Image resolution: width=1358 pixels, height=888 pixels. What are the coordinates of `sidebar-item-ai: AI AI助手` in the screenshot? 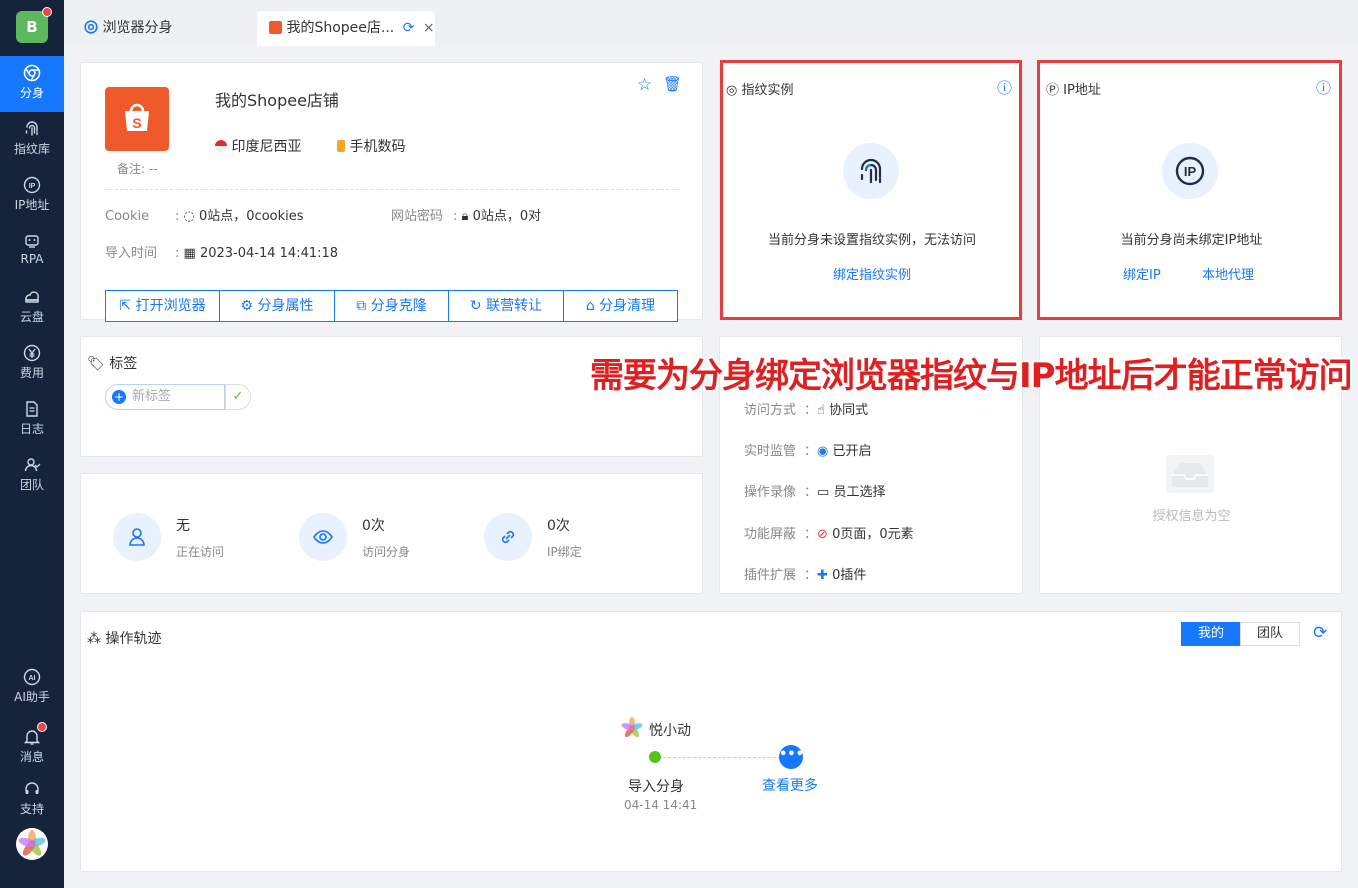 It's located at (32, 688).